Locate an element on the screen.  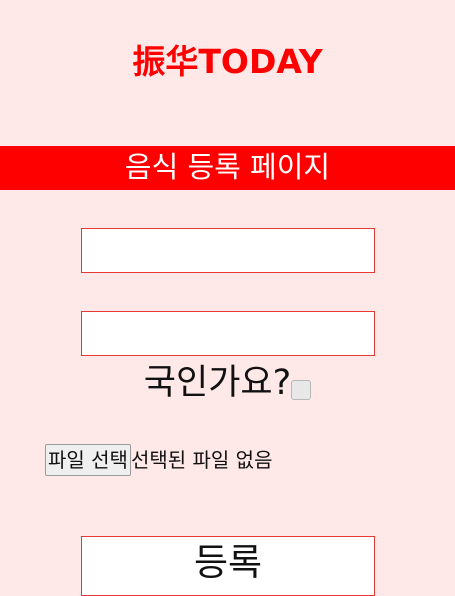
choose-file-button: 파일 선택 is located at coordinates (88, 460).